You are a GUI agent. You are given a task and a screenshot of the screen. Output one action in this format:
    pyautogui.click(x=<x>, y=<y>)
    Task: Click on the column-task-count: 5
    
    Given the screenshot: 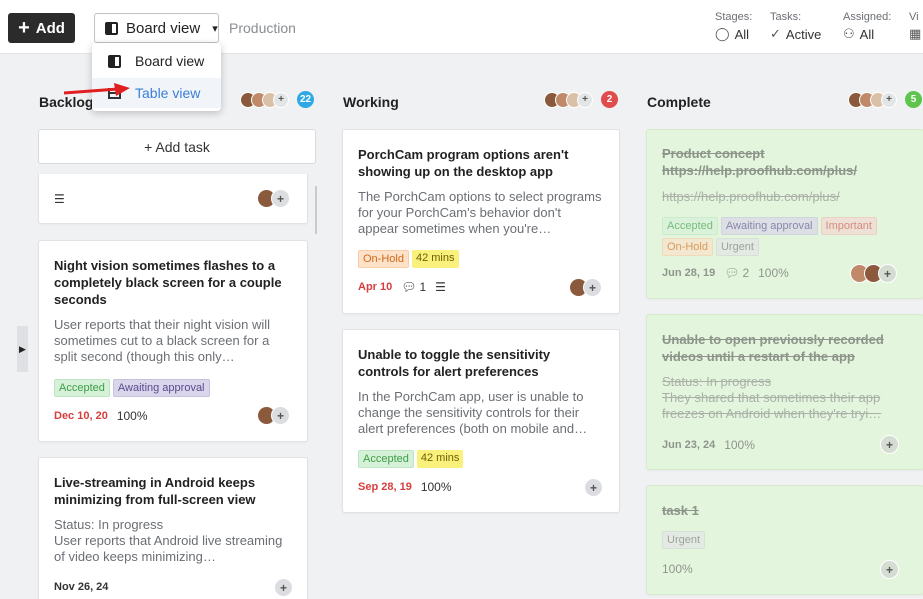 What is the action you would take?
    pyautogui.click(x=913, y=99)
    